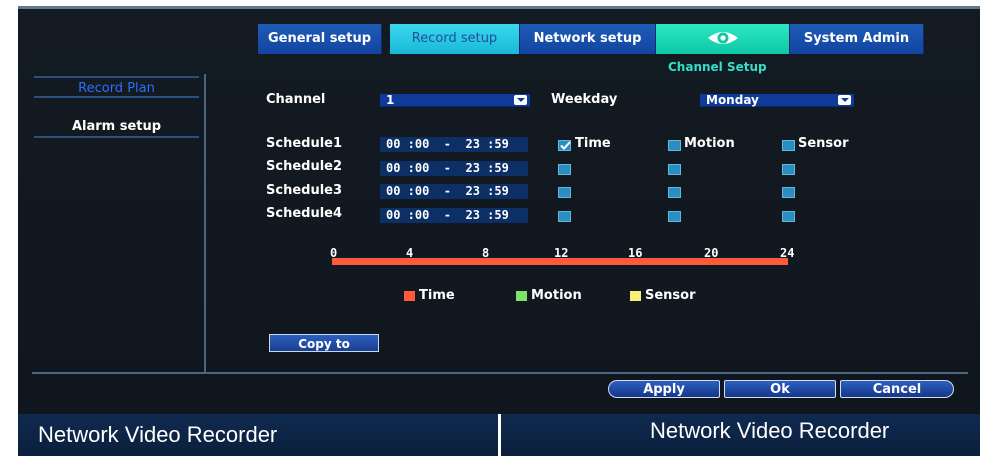 Image resolution: width=1000 pixels, height=470 pixels. I want to click on ok-button: Ok, so click(780, 389).